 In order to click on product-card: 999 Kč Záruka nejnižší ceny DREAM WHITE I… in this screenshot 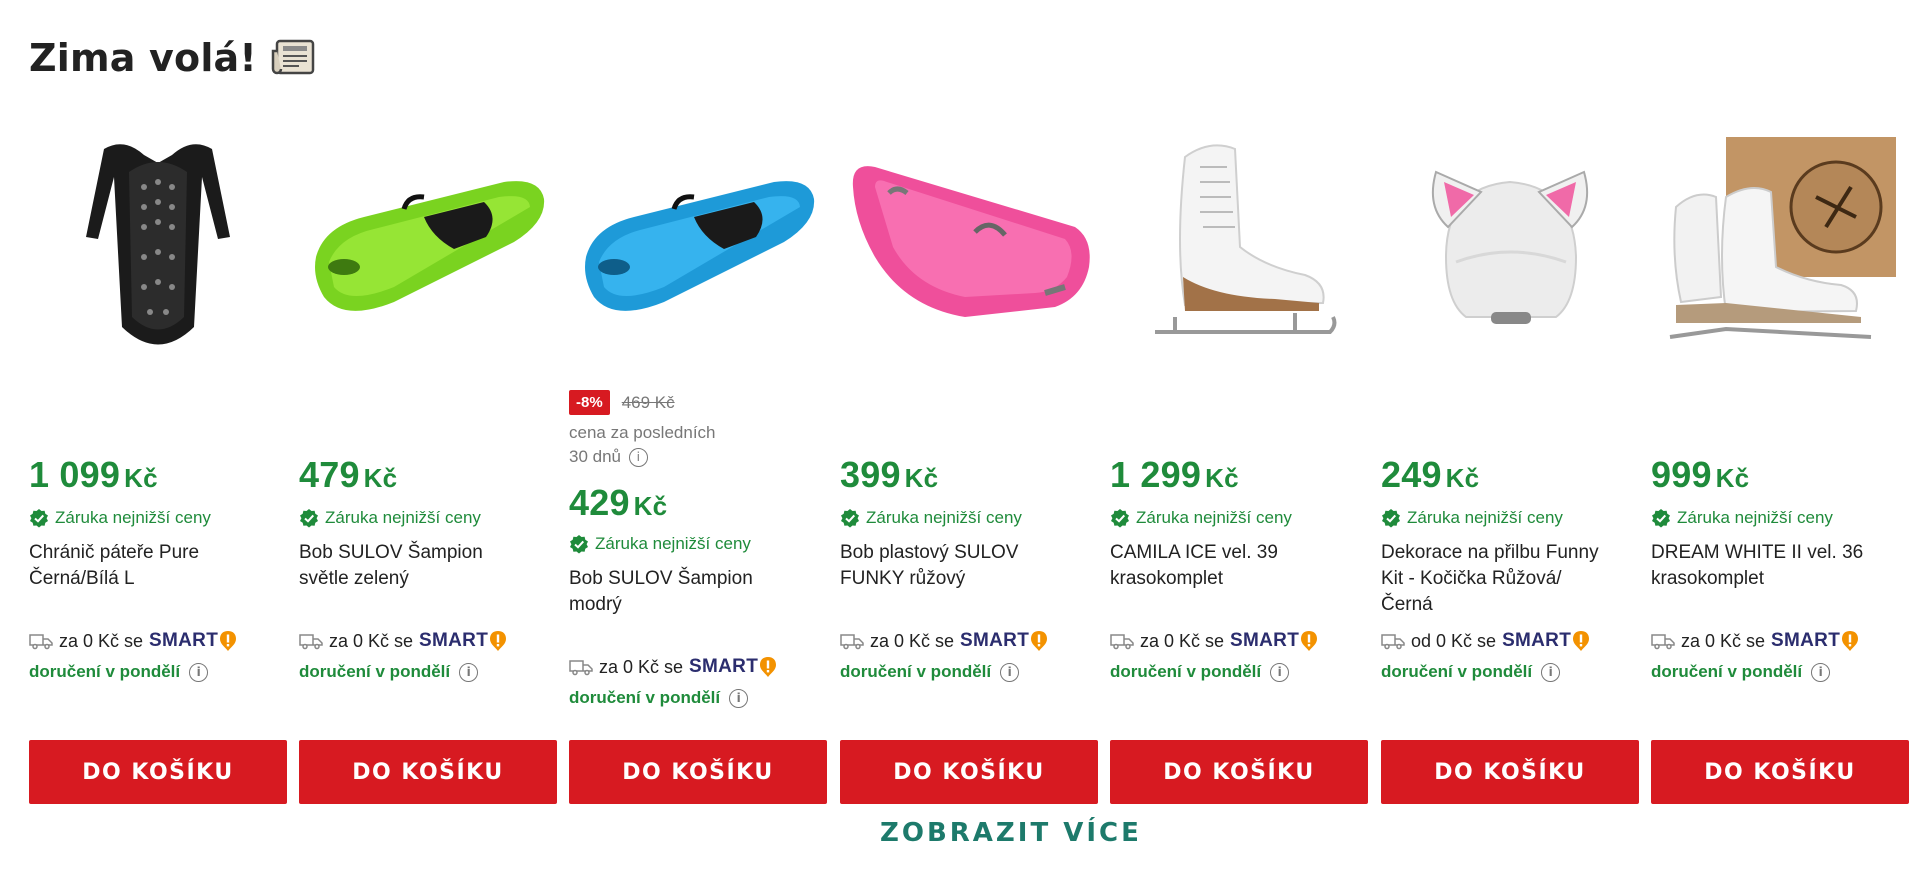, I will do `click(1780, 467)`.